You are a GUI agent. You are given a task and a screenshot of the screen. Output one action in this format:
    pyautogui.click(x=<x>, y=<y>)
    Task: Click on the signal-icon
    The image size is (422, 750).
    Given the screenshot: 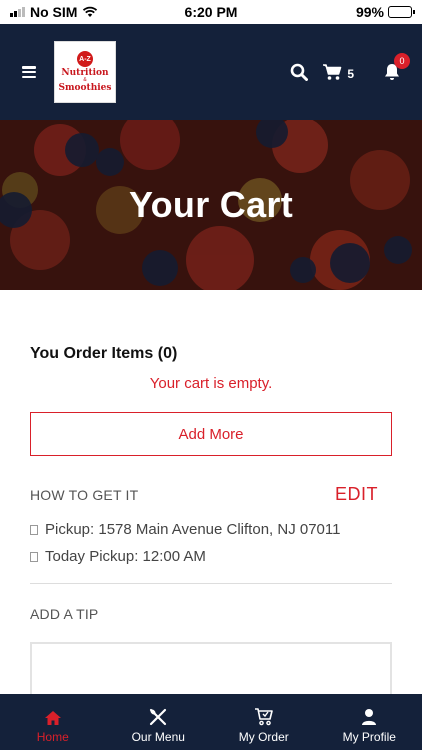 What is the action you would take?
    pyautogui.click(x=17, y=12)
    